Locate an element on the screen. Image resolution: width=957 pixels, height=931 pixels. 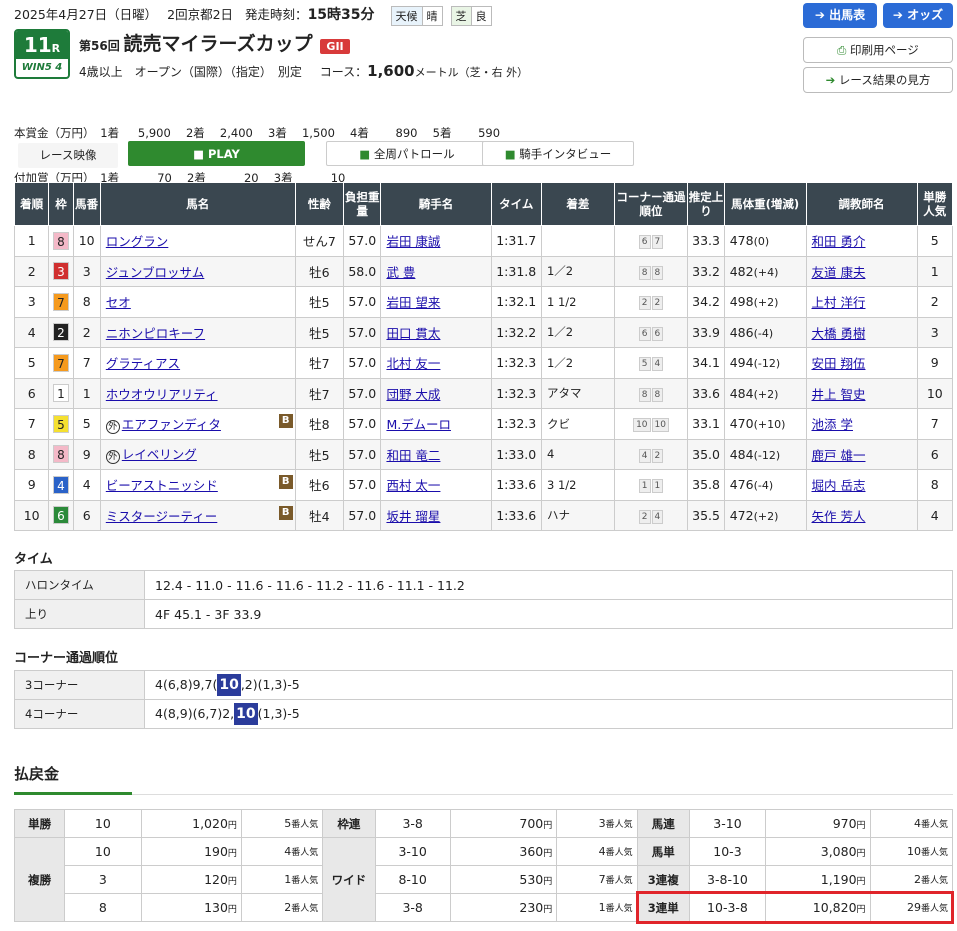
wide-popularity-value: 7 is located at coordinates (602, 879).